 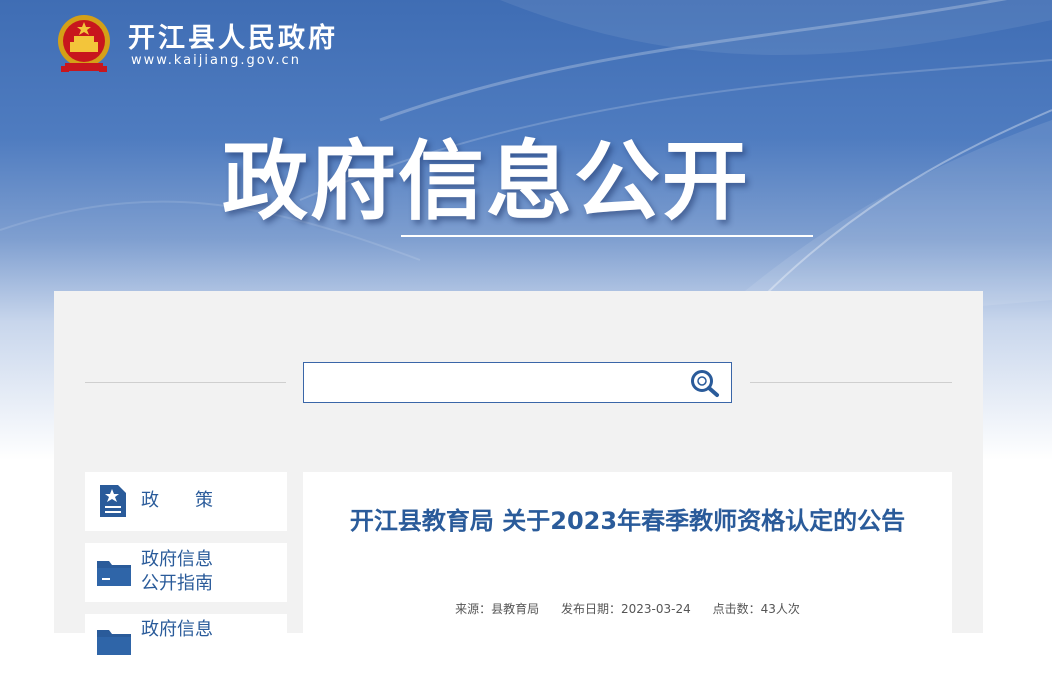 What do you see at coordinates (186, 643) in the screenshot?
I see `sidebar-item-disclosure: 政府信息` at bounding box center [186, 643].